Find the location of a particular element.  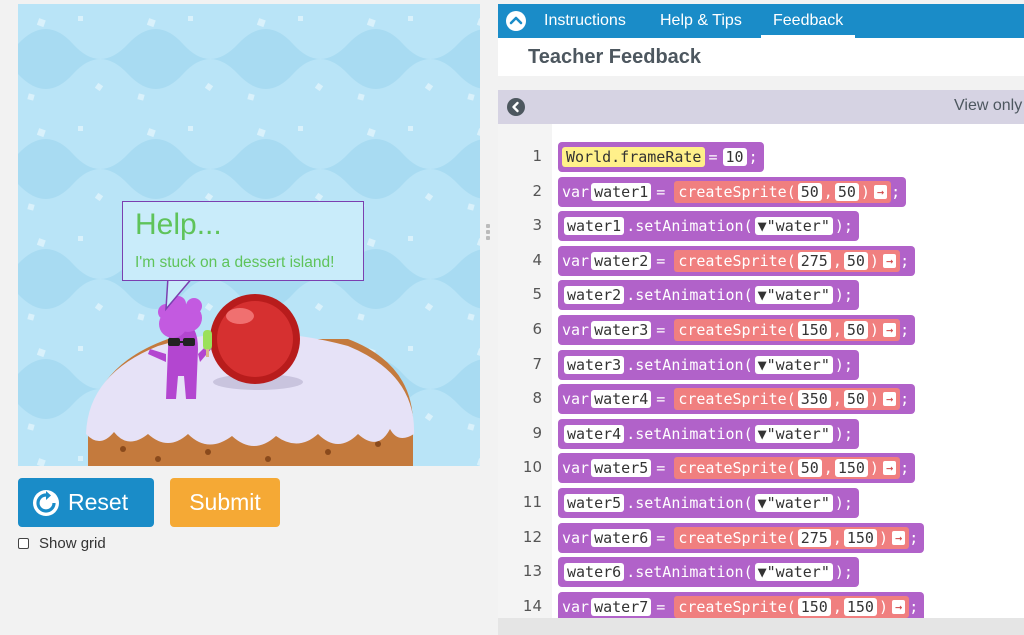

code-block: water4 .setAnimation(▼"water"); is located at coordinates (708, 433).